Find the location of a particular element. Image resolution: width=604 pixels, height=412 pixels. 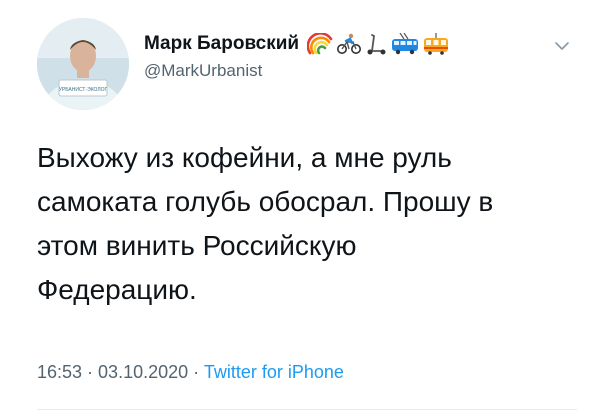

chevron-down-icon is located at coordinates (562, 44).